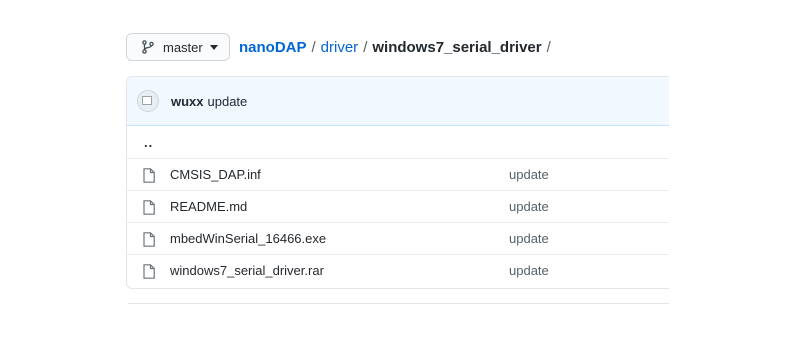 The width and height of the screenshot is (800, 338). Describe the element at coordinates (398, 142) in the screenshot. I see `parent-directory-row: ..` at that location.